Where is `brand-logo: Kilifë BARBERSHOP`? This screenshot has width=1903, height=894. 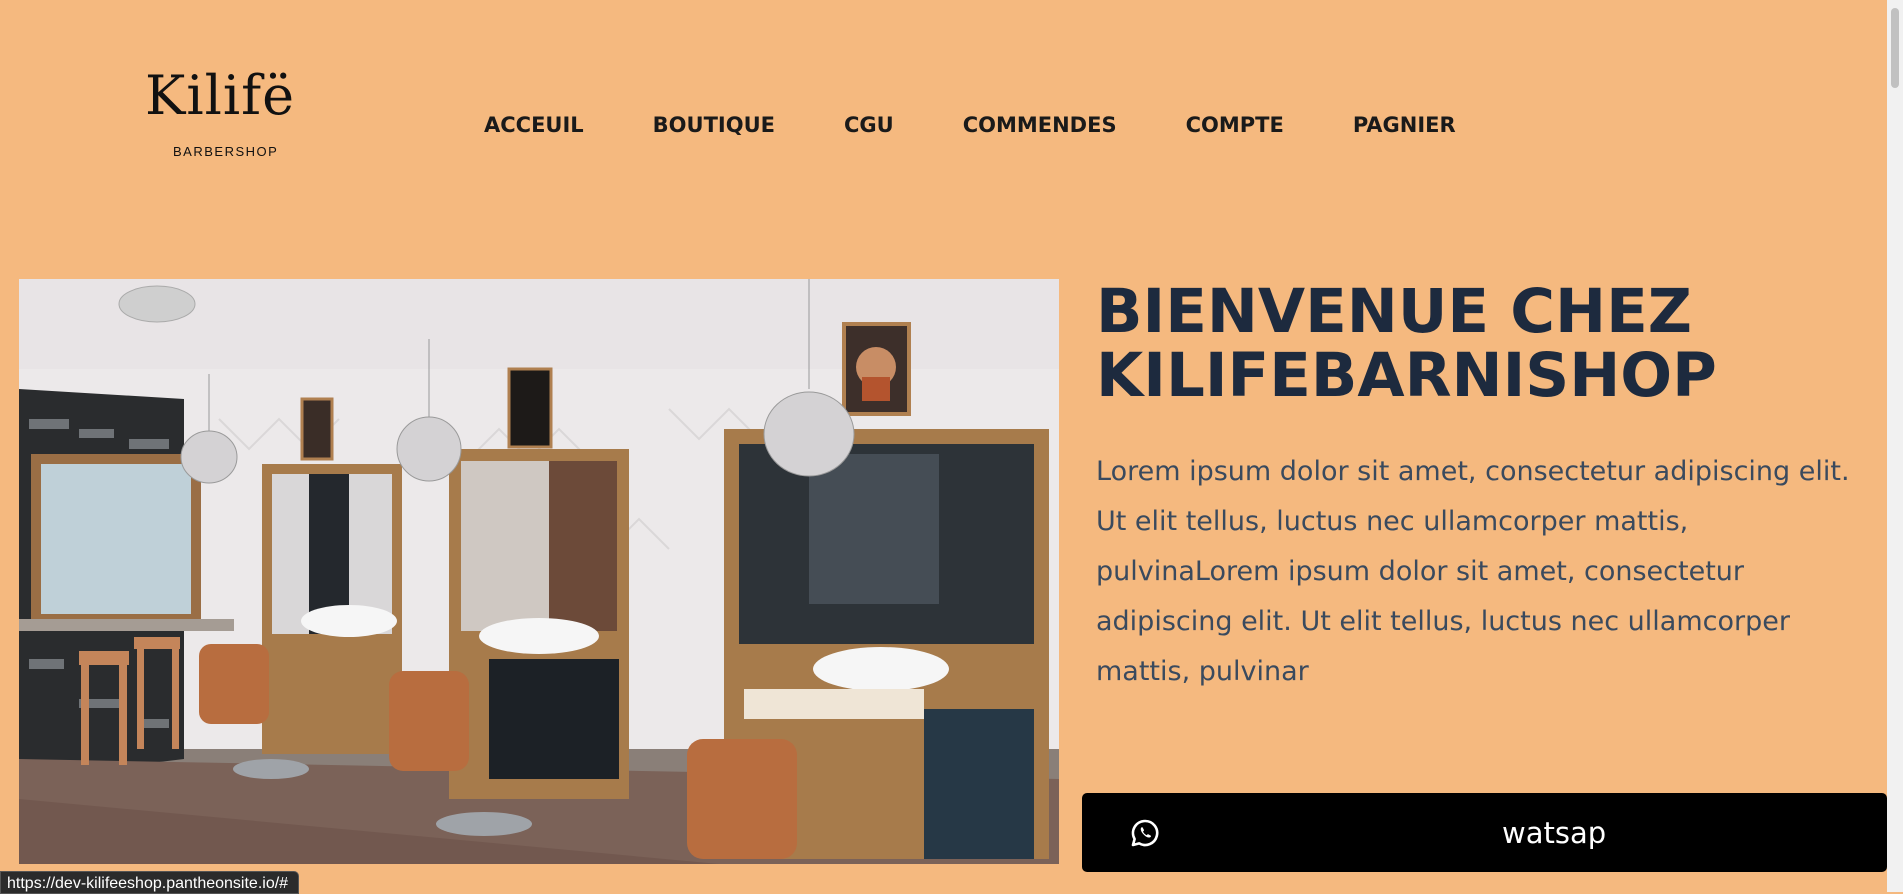 brand-logo: Kilifë BARBERSHOP is located at coordinates (220, 114).